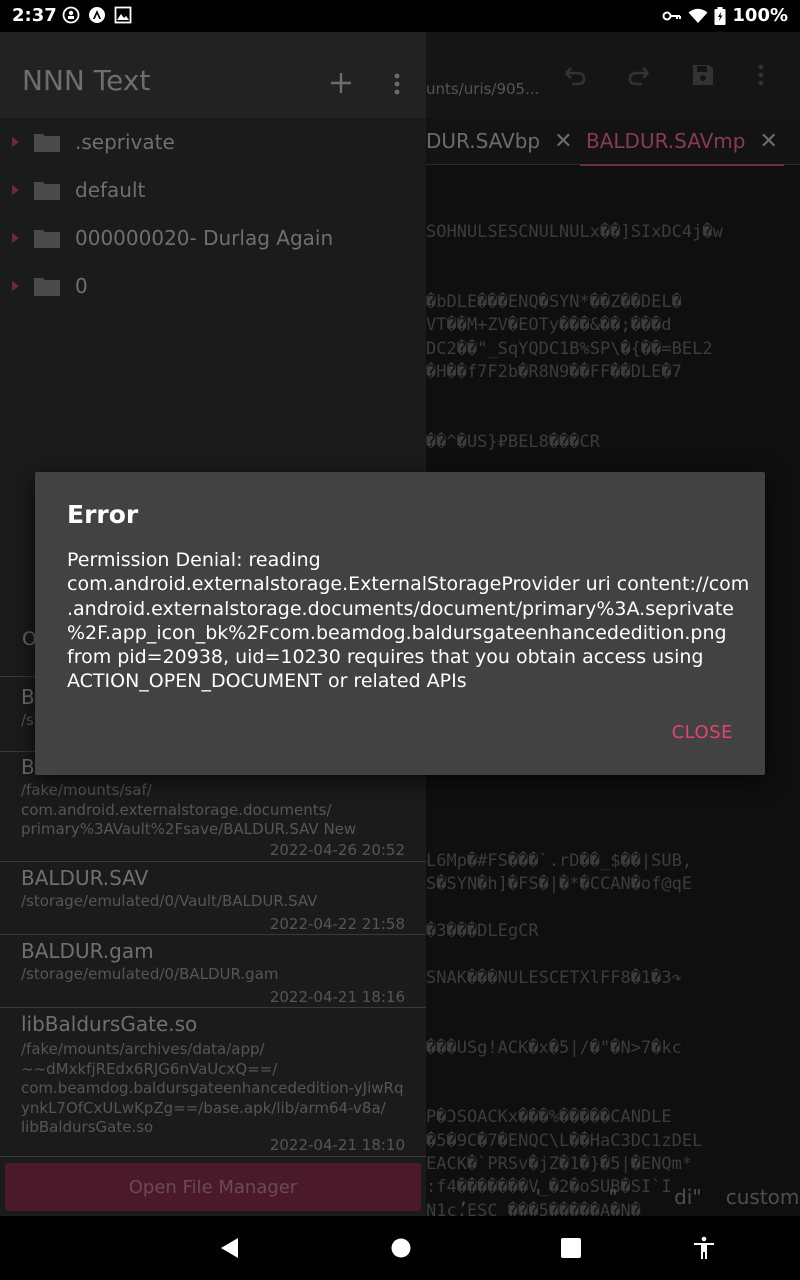 The height and width of the screenshot is (1280, 800). I want to click on back-icon, so click(230, 1248).